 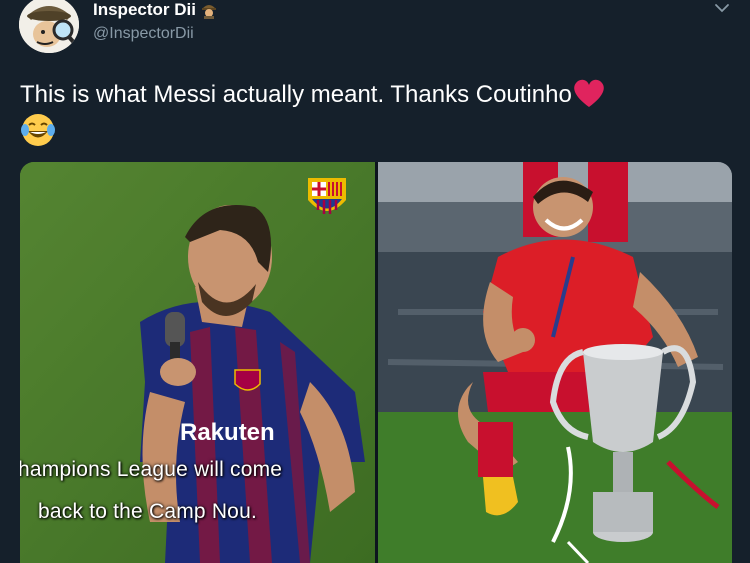 What do you see at coordinates (209, 10) in the screenshot?
I see `detective-emoji-icon` at bounding box center [209, 10].